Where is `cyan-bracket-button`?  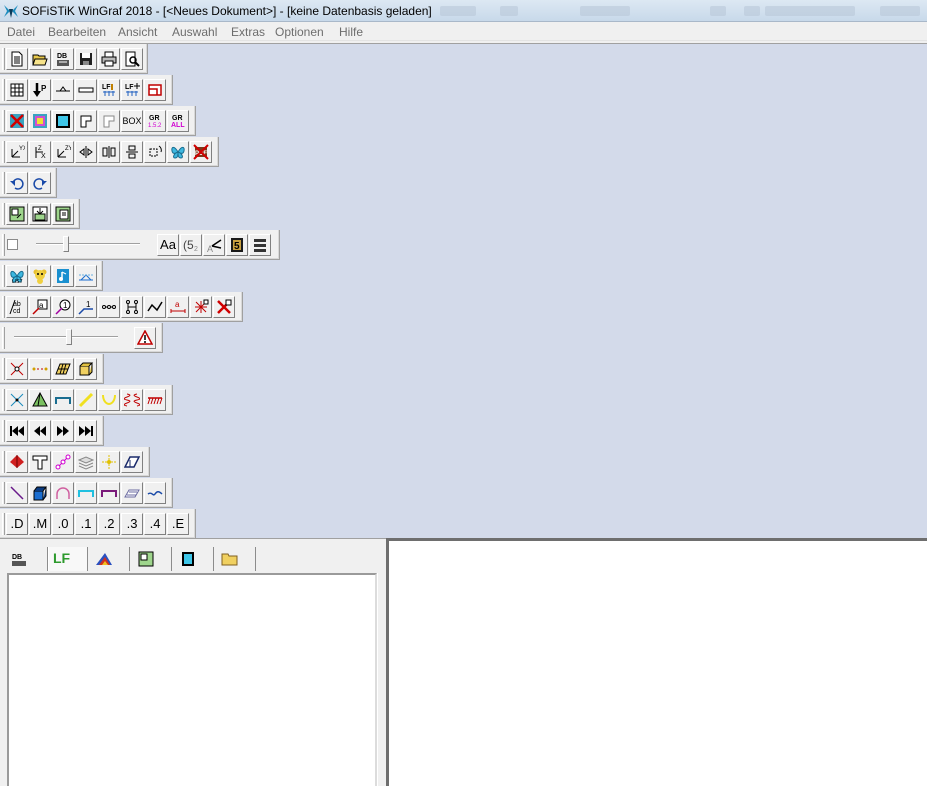
cyan-bracket-button is located at coordinates (86, 493).